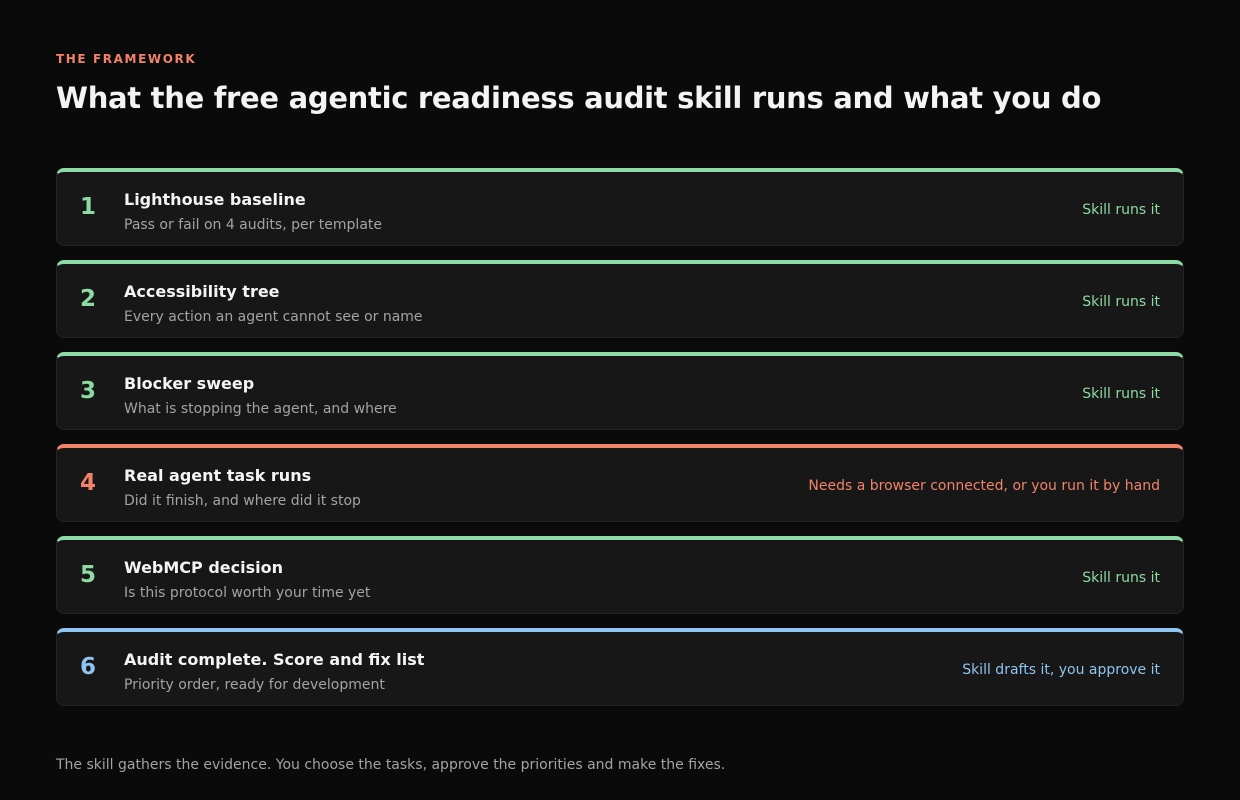 This screenshot has height=800, width=1240. I want to click on step-title: Audit complete. Score and fix list, so click(274, 659).